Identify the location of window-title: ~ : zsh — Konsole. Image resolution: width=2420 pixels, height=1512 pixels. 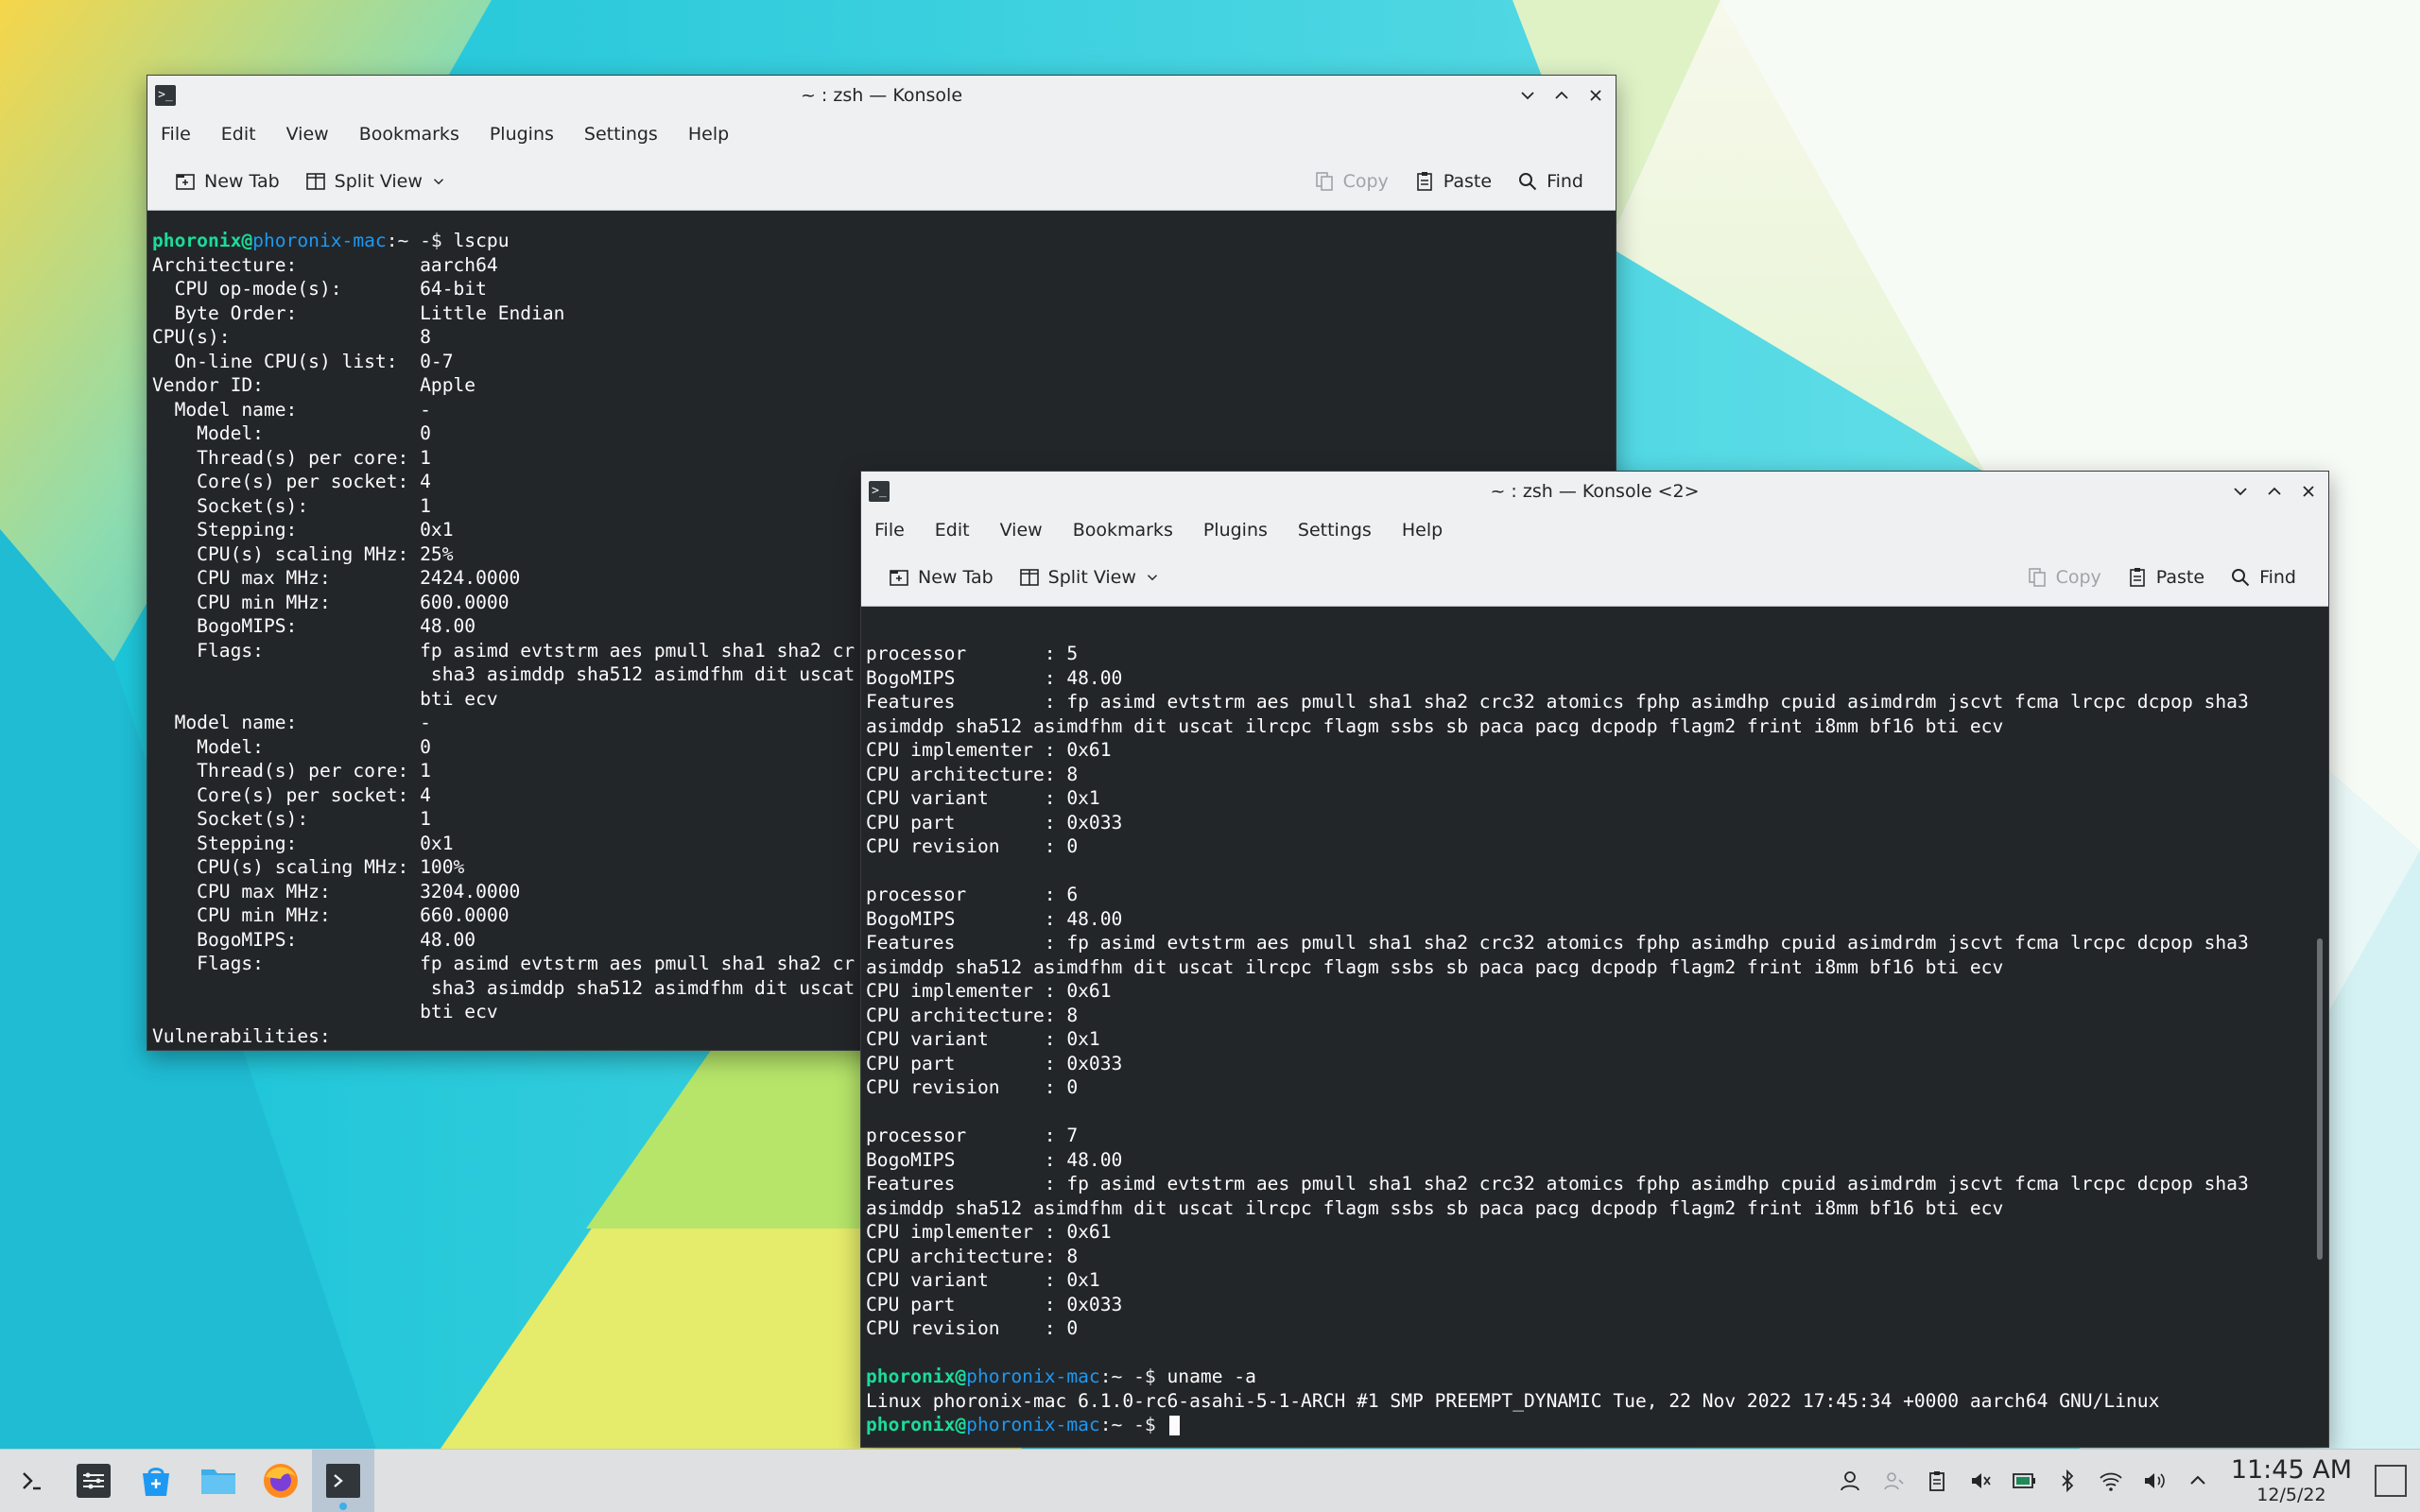
(881, 95).